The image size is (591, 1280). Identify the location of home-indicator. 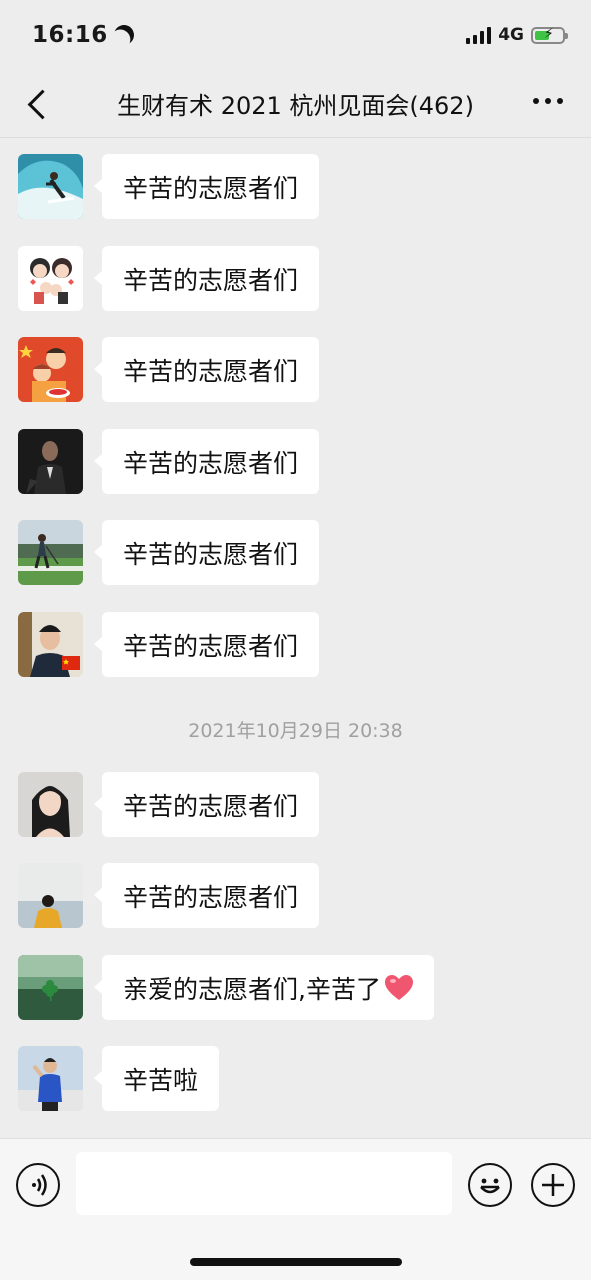
(296, 1262).